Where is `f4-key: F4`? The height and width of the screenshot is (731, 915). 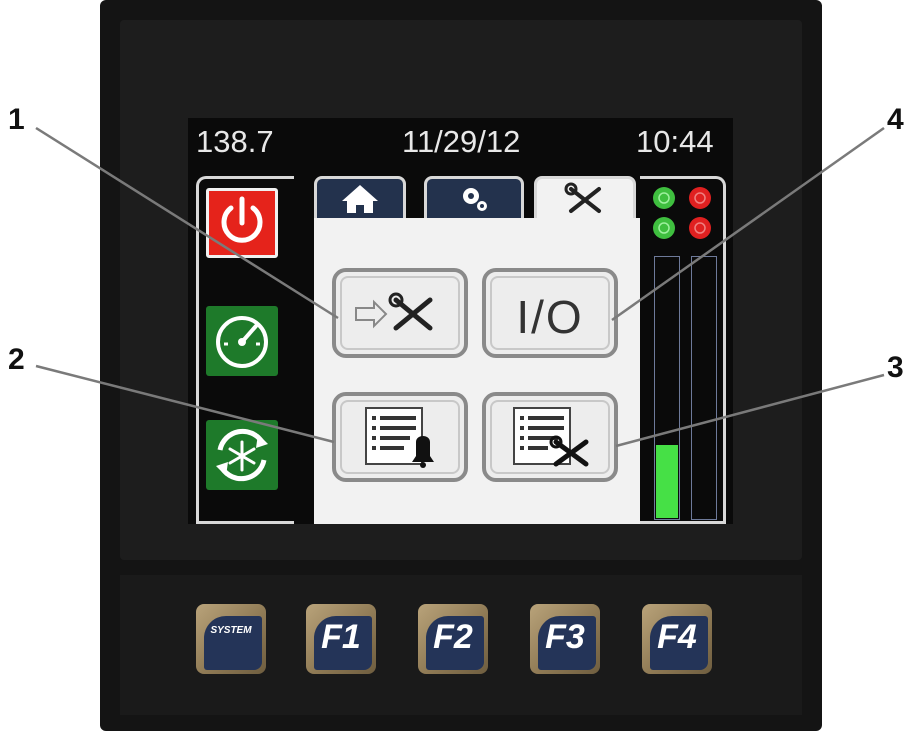
f4-key: F4 is located at coordinates (677, 639).